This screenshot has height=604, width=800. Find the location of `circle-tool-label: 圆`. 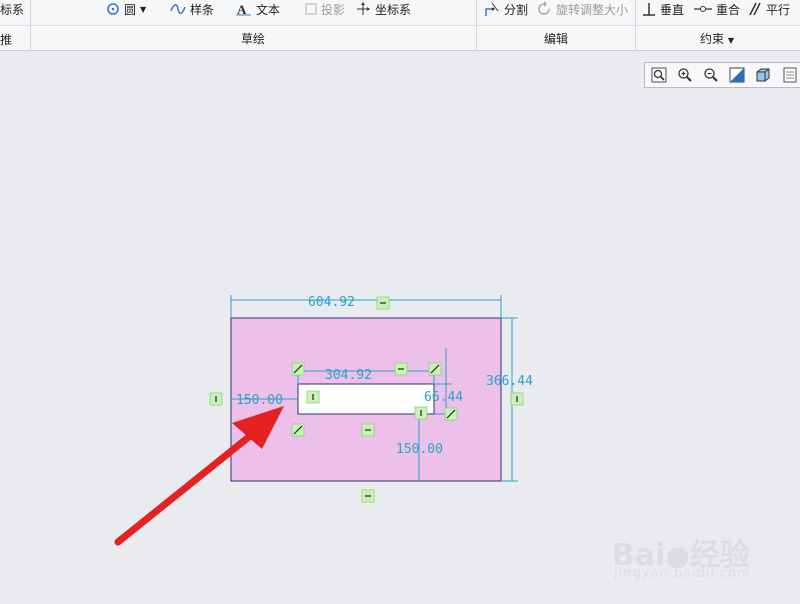

circle-tool-label: 圆 is located at coordinates (130, 9).